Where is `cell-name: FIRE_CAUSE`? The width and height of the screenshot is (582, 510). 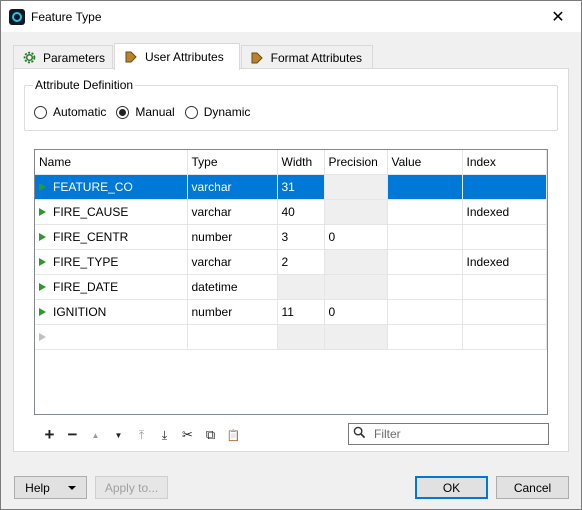
cell-name: FIRE_CAUSE is located at coordinates (111, 212).